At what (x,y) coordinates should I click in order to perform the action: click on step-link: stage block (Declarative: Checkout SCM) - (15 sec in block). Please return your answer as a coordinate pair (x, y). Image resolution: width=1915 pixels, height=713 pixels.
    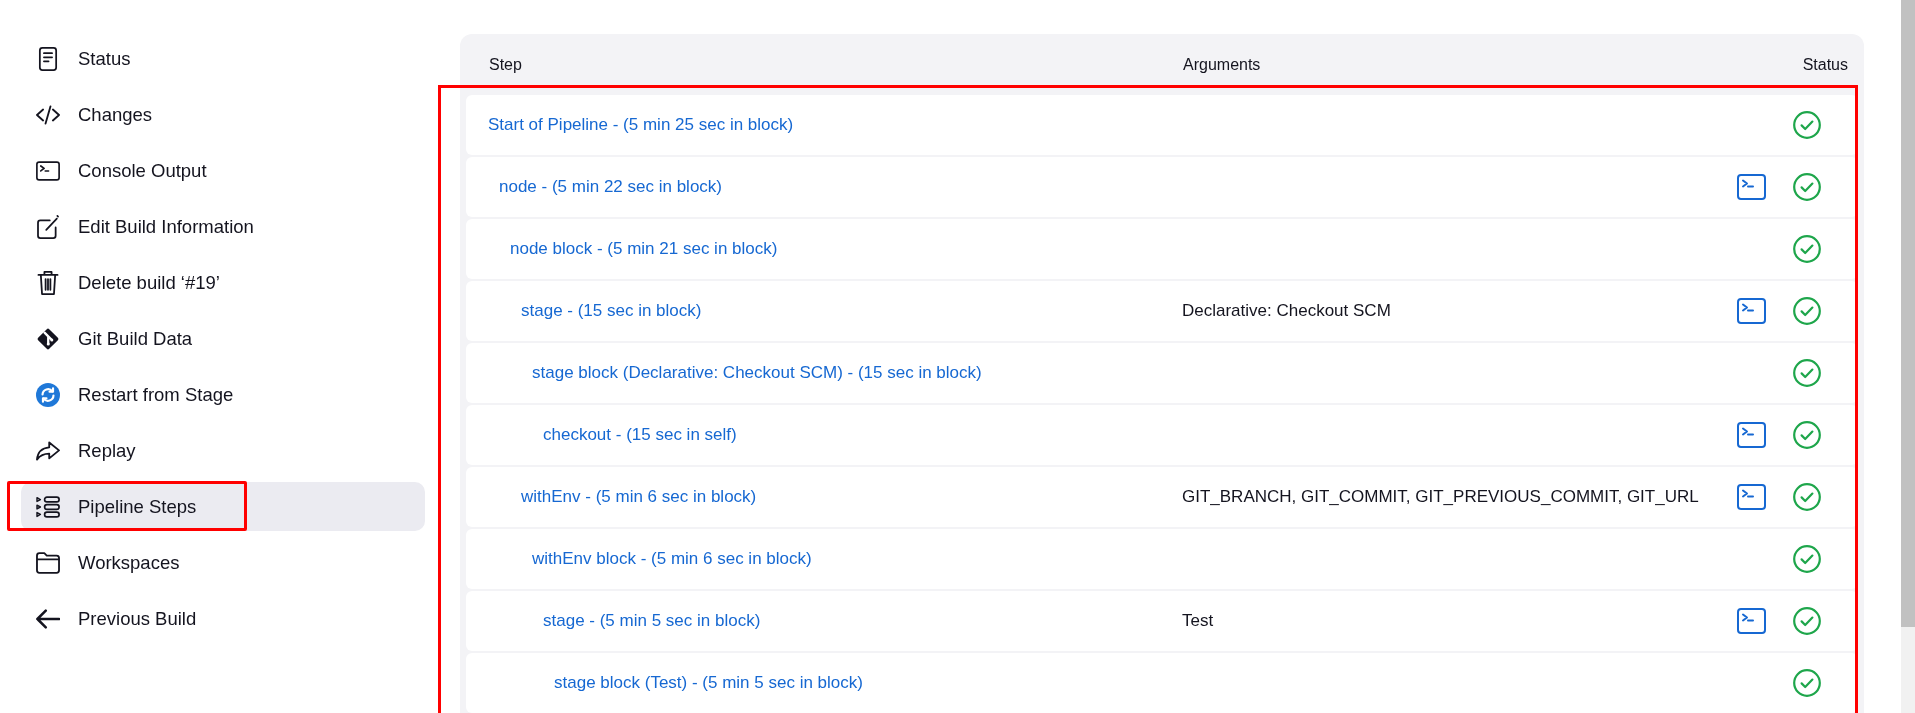
    Looking at the image, I should click on (757, 372).